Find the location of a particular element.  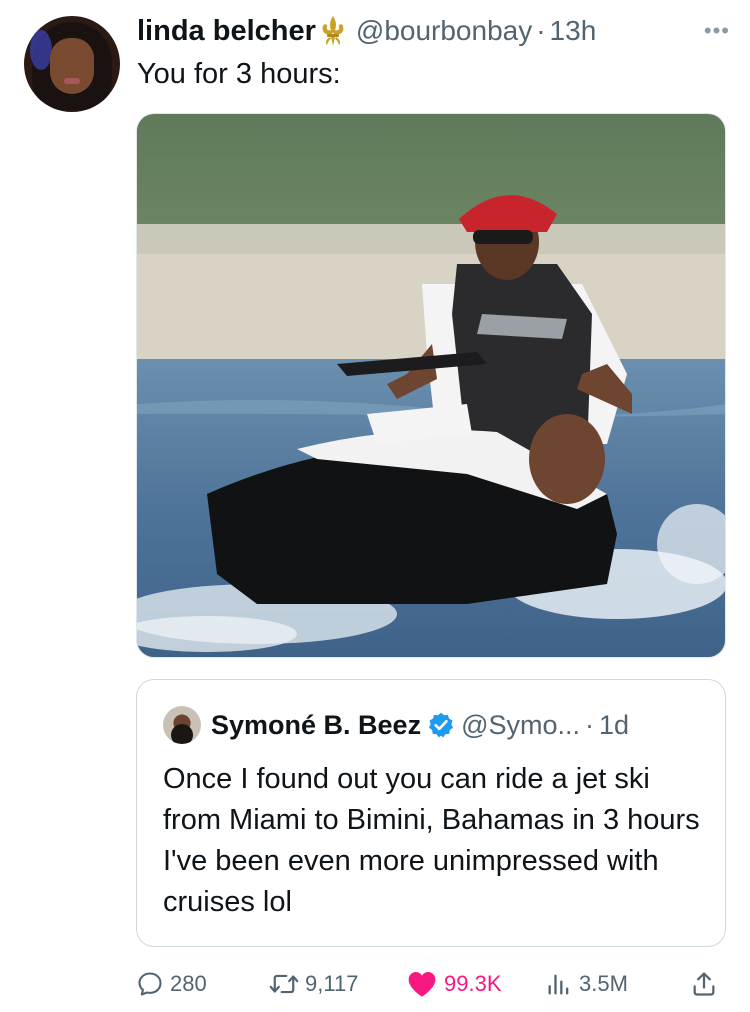

retweet-button: 9,117 is located at coordinates (313, 984).